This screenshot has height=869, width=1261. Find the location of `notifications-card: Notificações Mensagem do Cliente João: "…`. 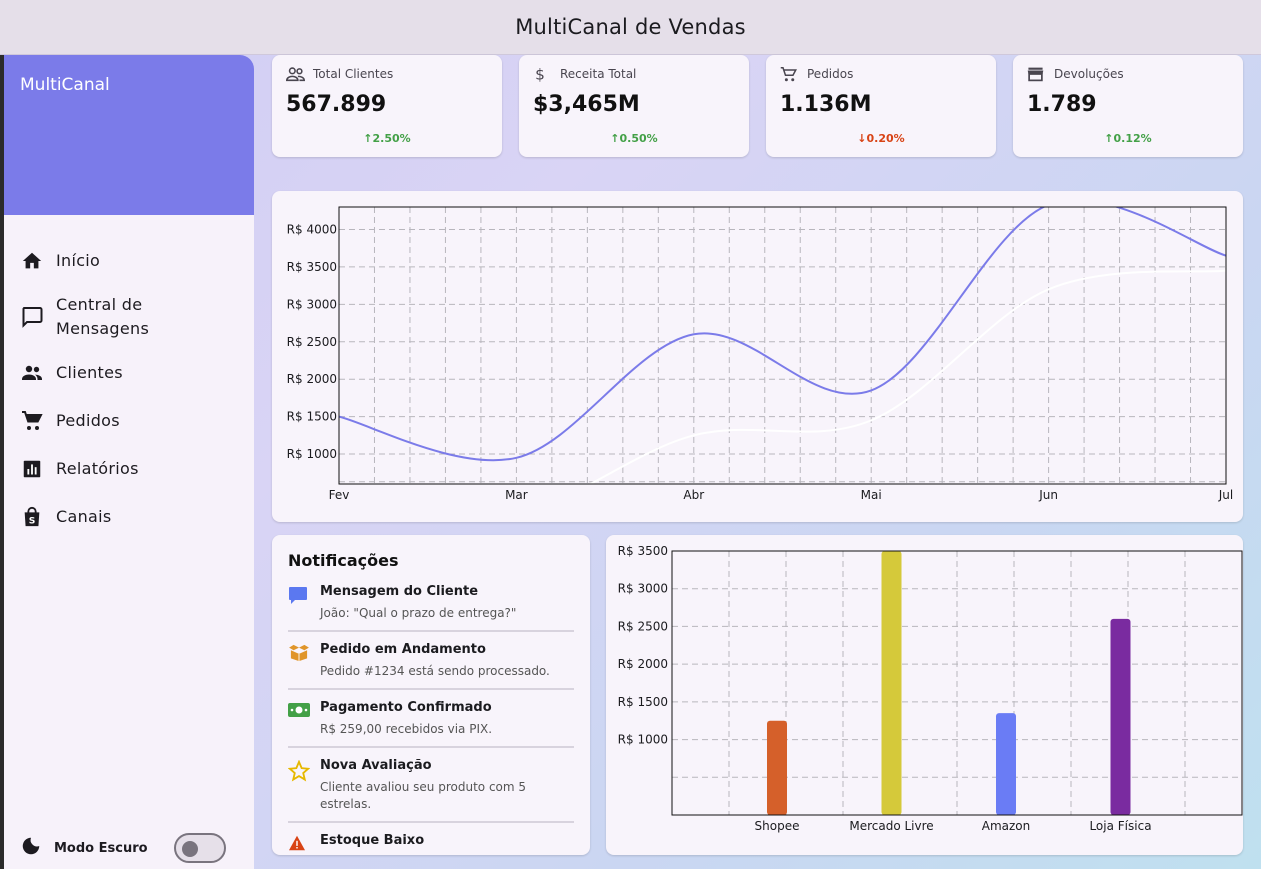

notifications-card: Notificações Mensagem do Cliente João: "… is located at coordinates (431, 695).